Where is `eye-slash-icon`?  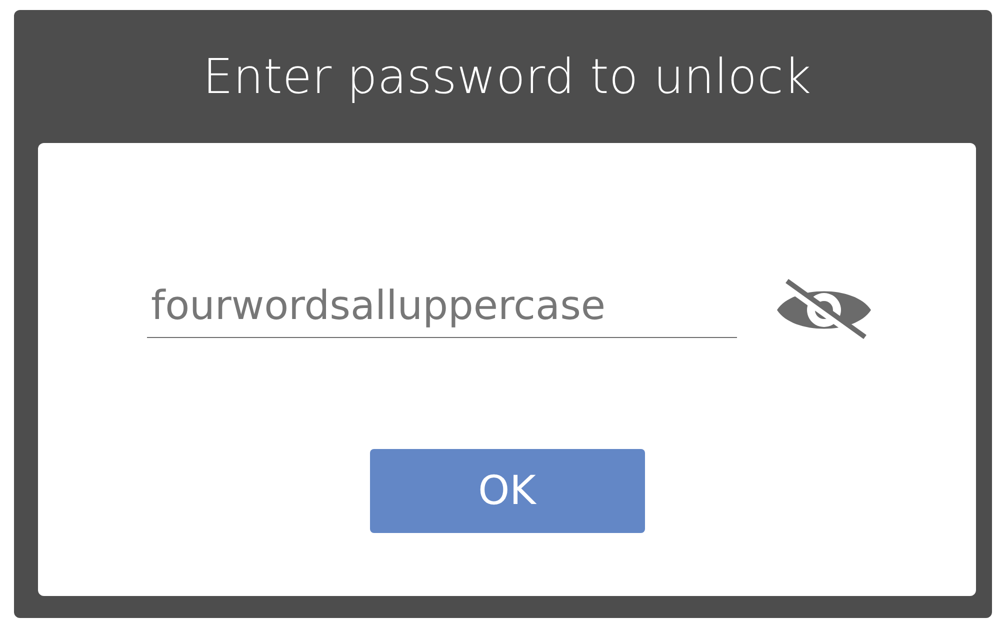 eye-slash-icon is located at coordinates (824, 310).